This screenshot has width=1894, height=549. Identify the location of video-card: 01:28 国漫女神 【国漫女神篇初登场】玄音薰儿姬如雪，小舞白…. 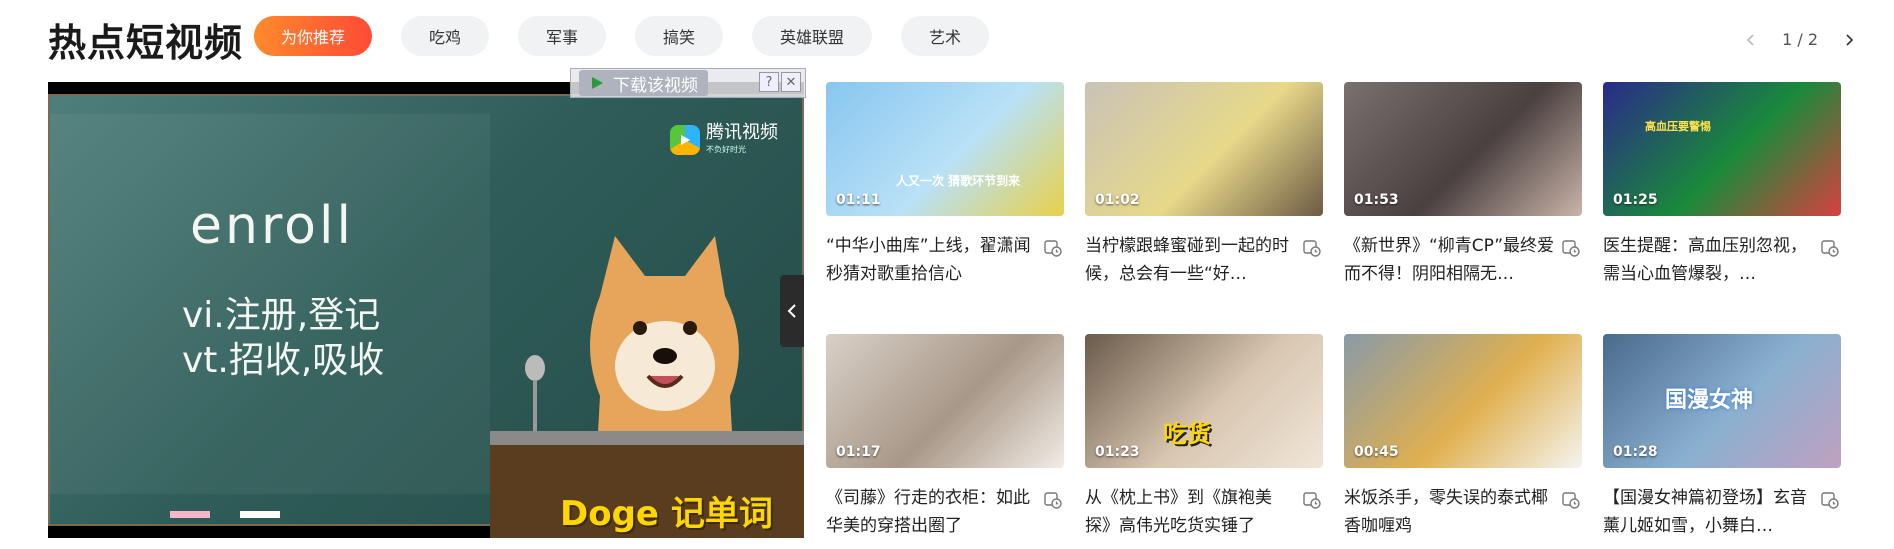
(1722, 437).